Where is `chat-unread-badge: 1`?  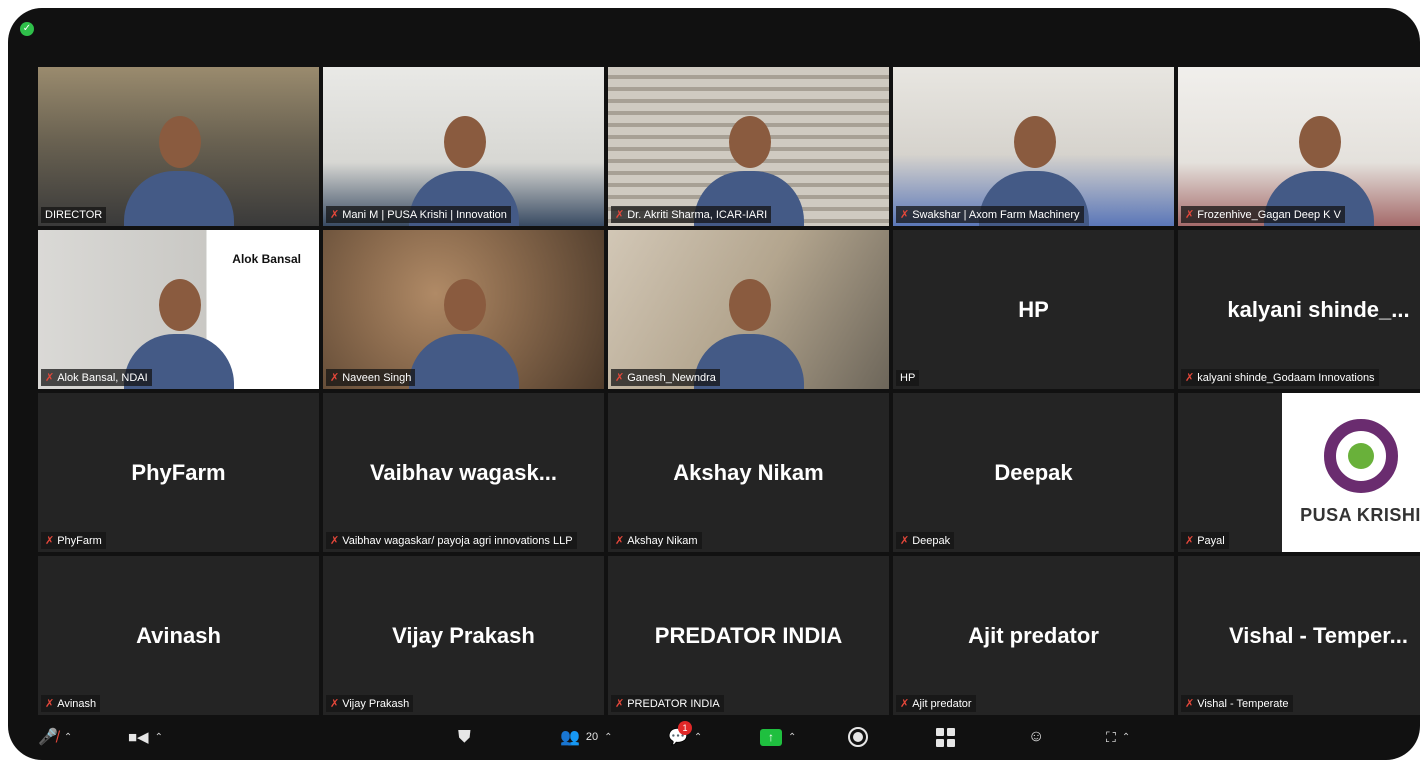
chat-unread-badge: 1 is located at coordinates (685, 728).